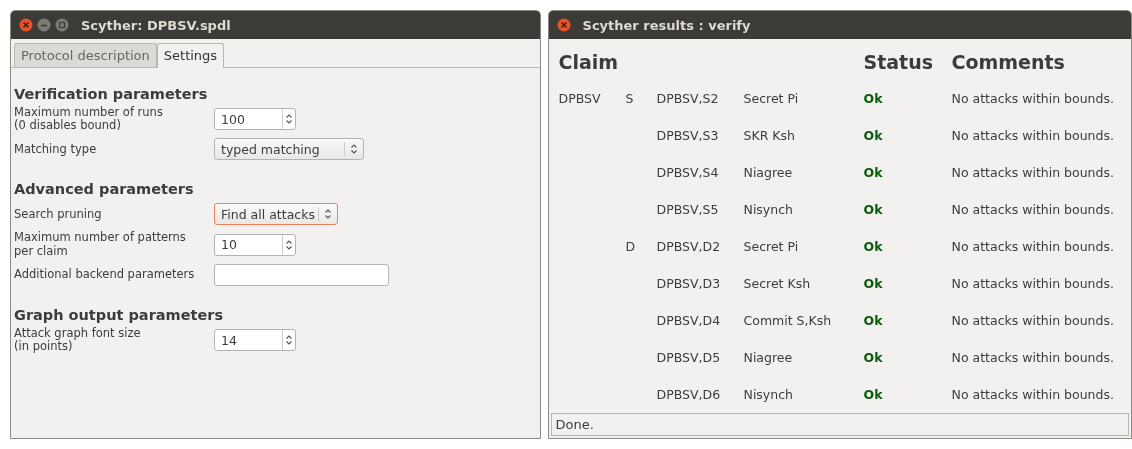 Image resolution: width=1132 pixels, height=449 pixels. I want to click on input-field, so click(301, 274).